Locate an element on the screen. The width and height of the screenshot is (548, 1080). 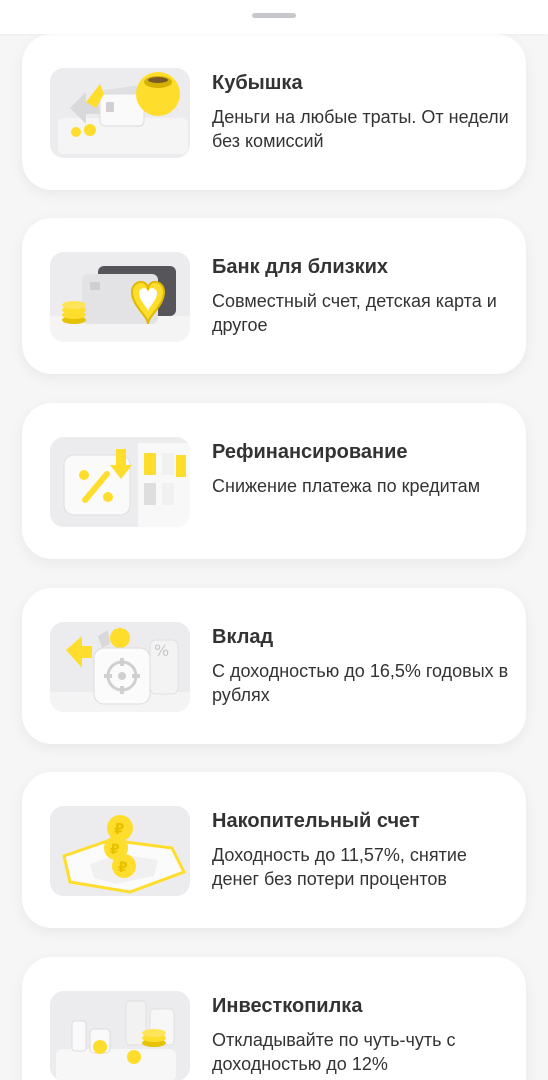
cards-heart-icon is located at coordinates (120, 297).